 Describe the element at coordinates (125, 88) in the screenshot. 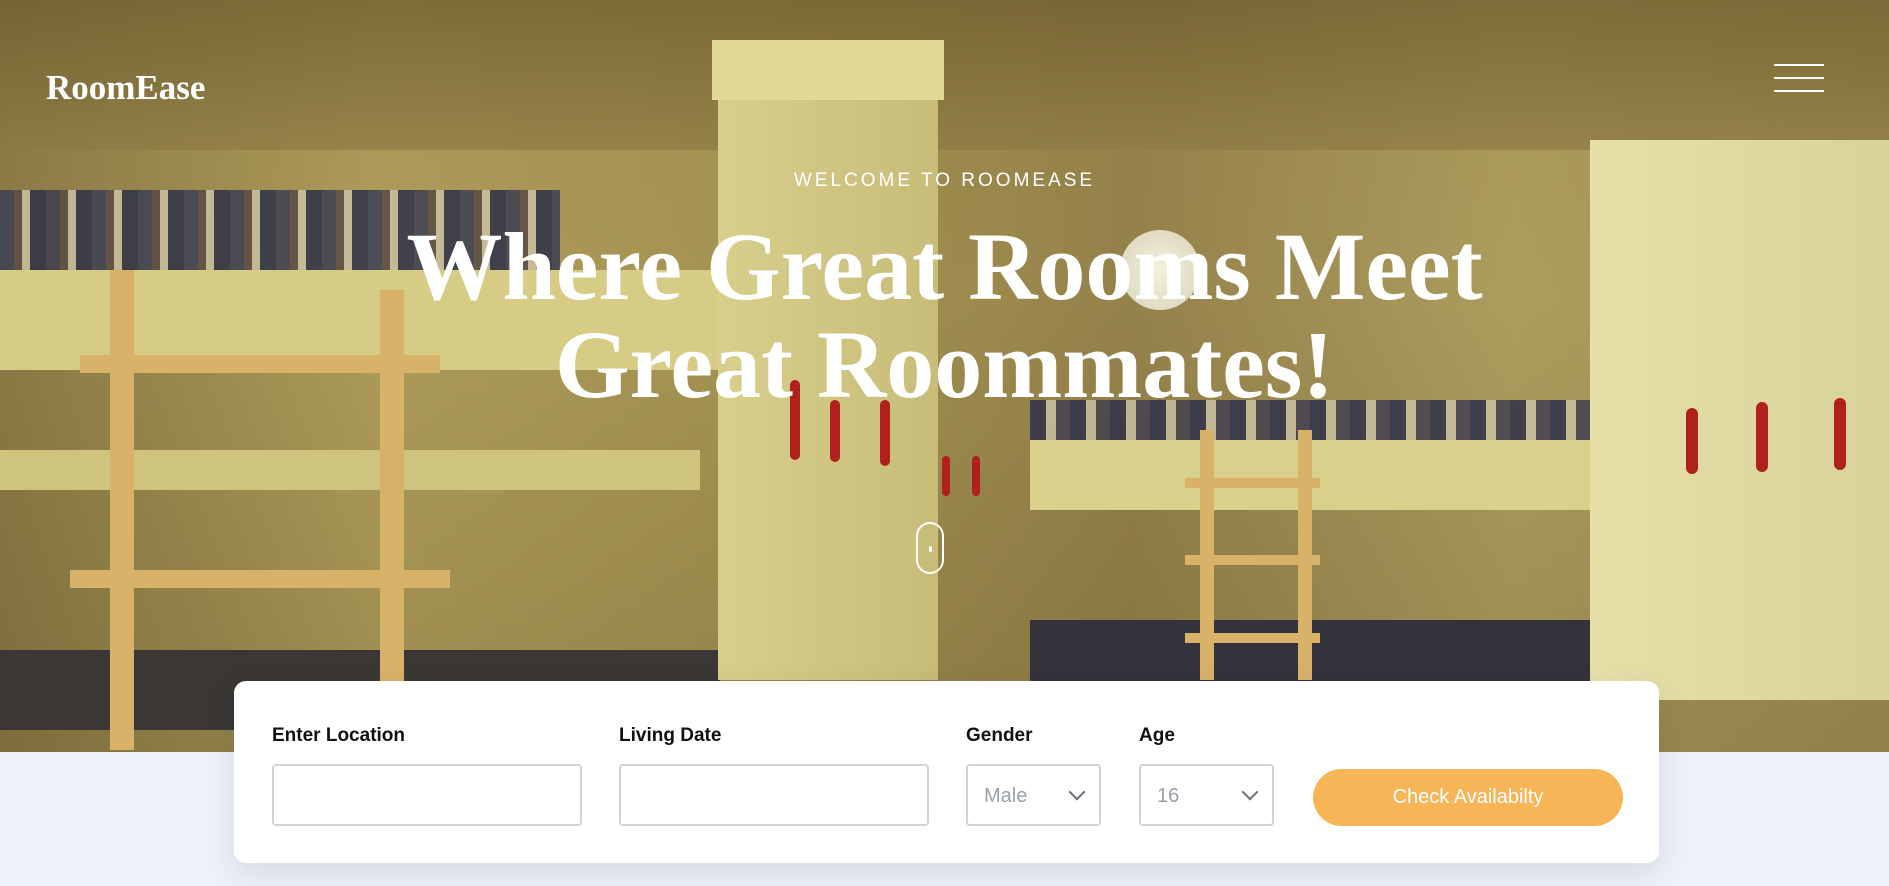

I see `brand-logo: RoomEase` at that location.